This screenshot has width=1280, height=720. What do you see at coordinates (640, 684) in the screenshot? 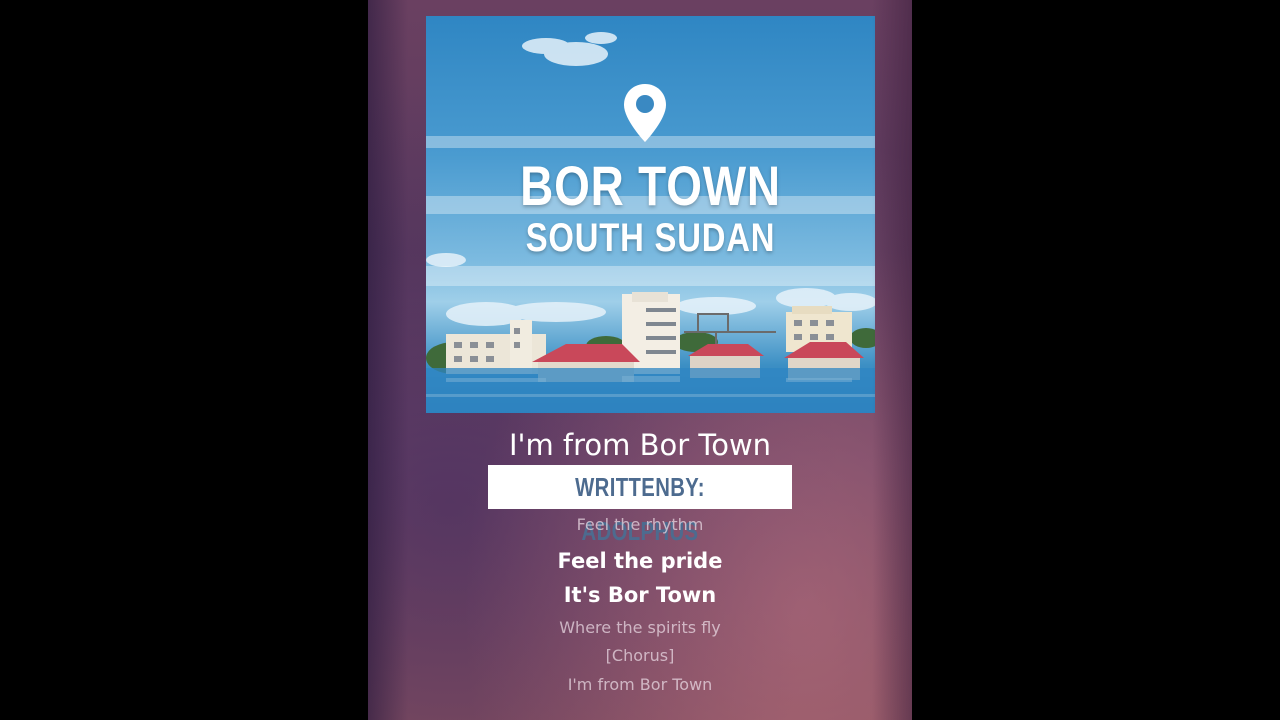
I see `lyric-line: I'm from Bor Town` at bounding box center [640, 684].